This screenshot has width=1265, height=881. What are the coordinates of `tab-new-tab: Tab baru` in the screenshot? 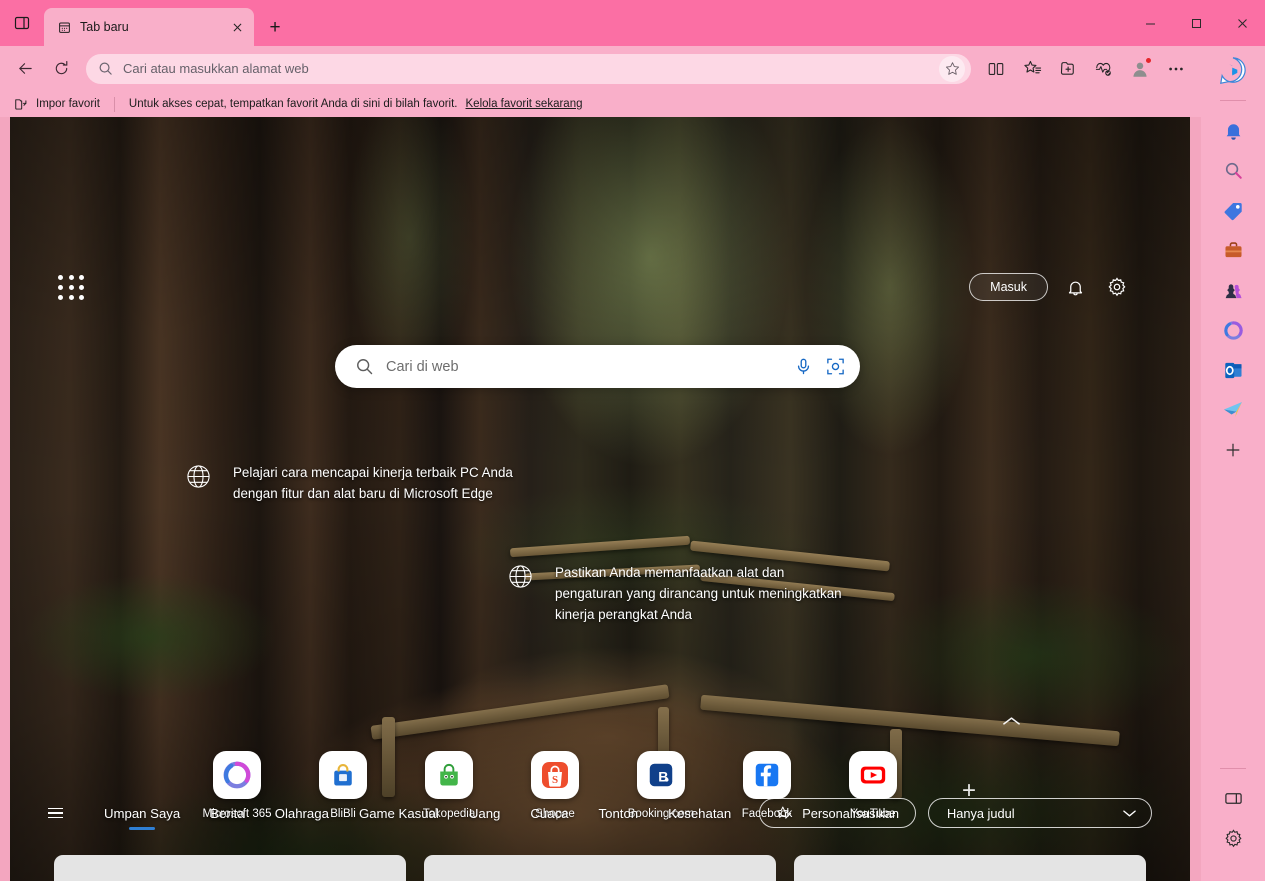 It's located at (149, 27).